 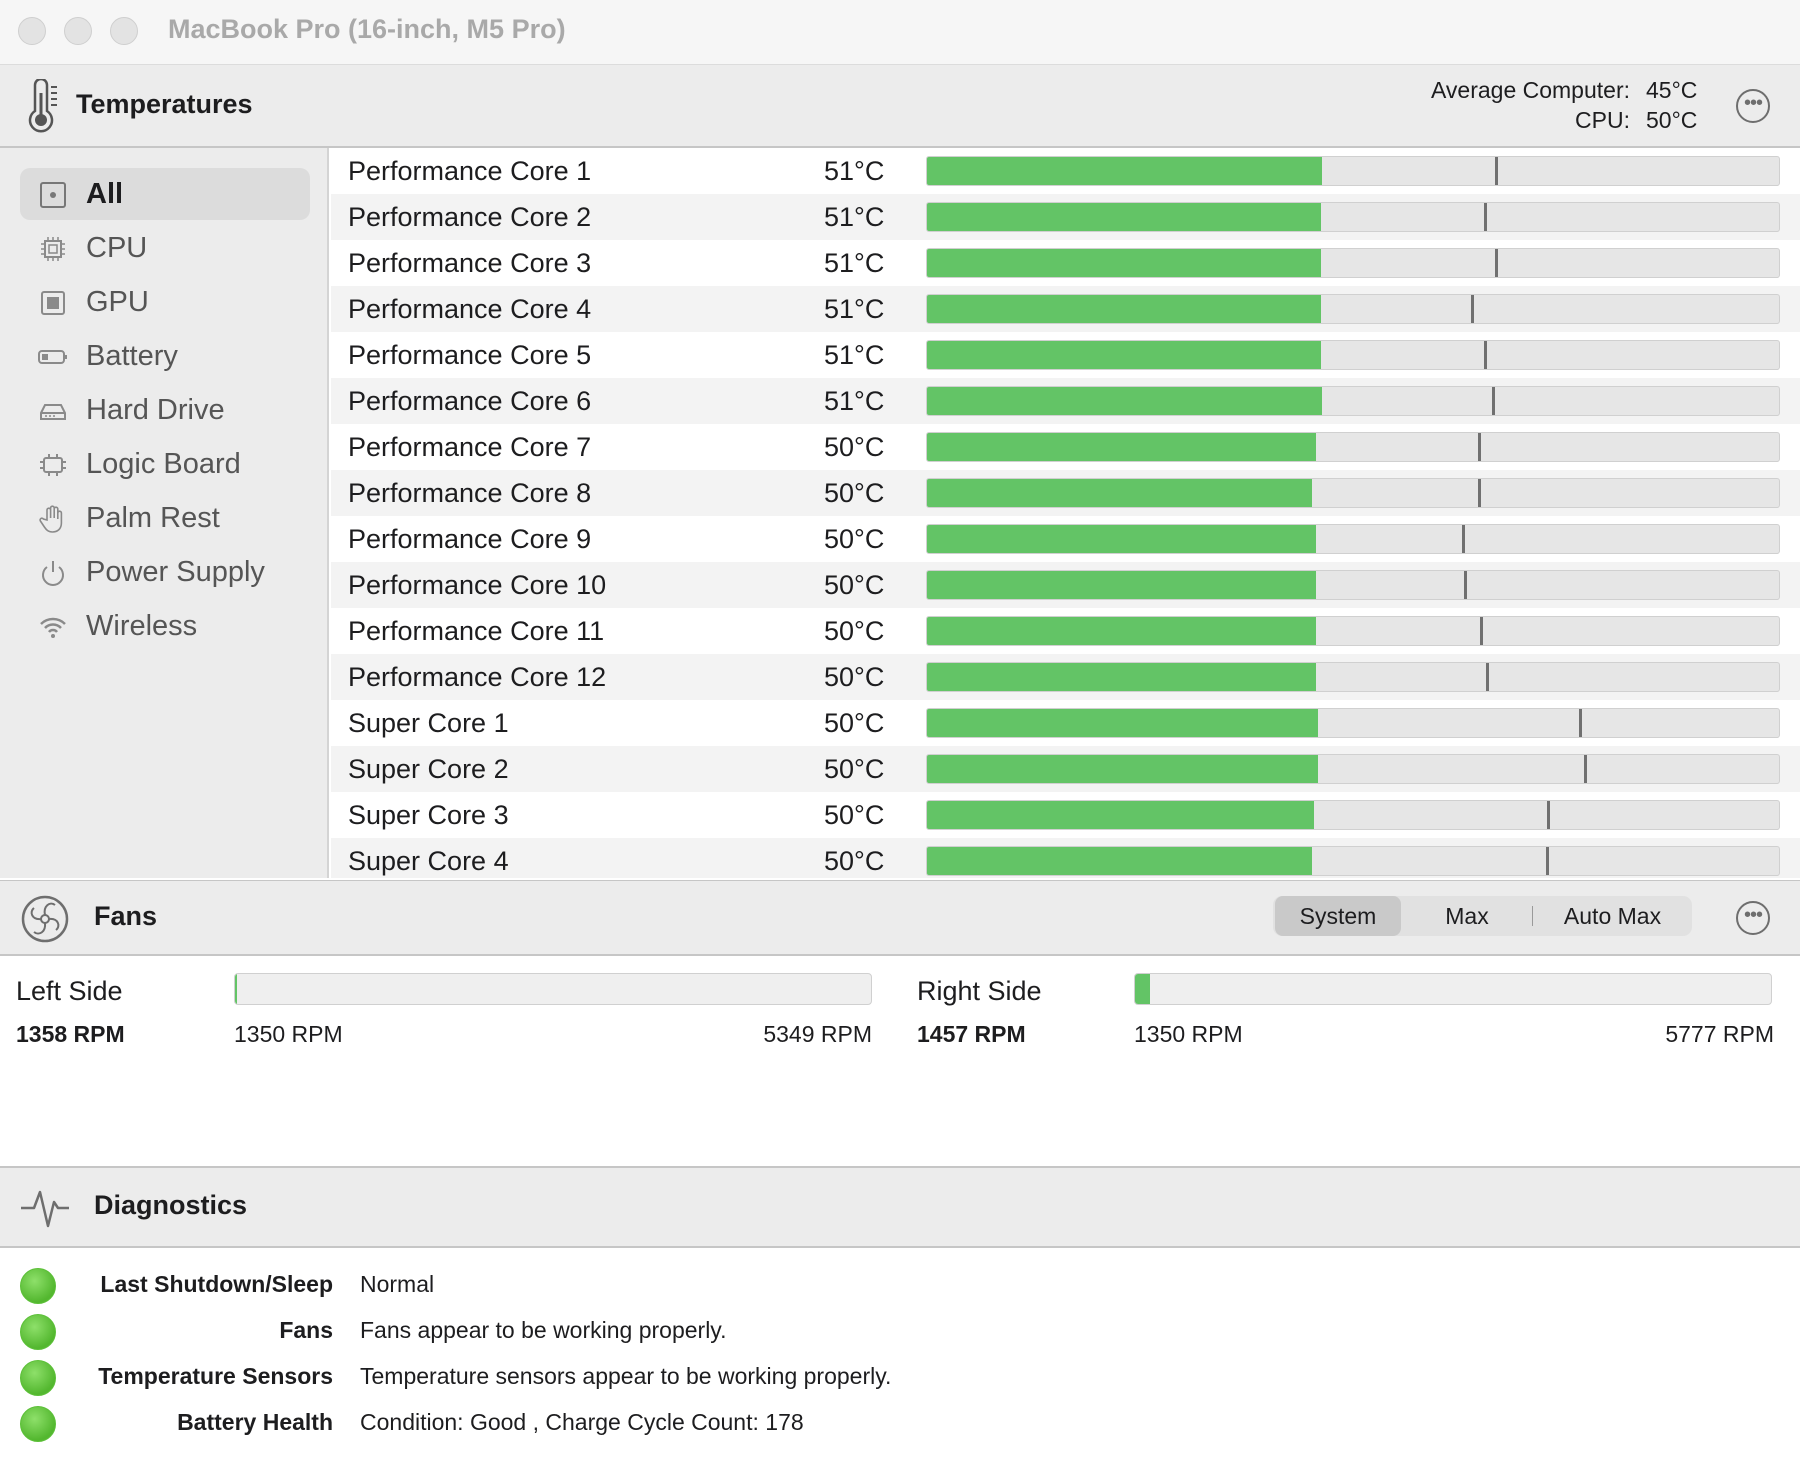 I want to click on sensor-name: Performance Core 3, so click(x=470, y=263).